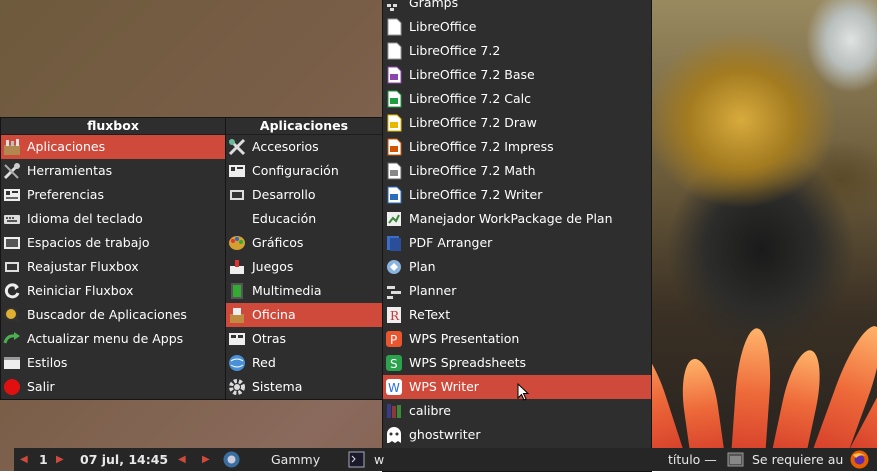 The image size is (877, 476). What do you see at coordinates (444, 386) in the screenshot?
I see `item-label: WPS Writer` at bounding box center [444, 386].